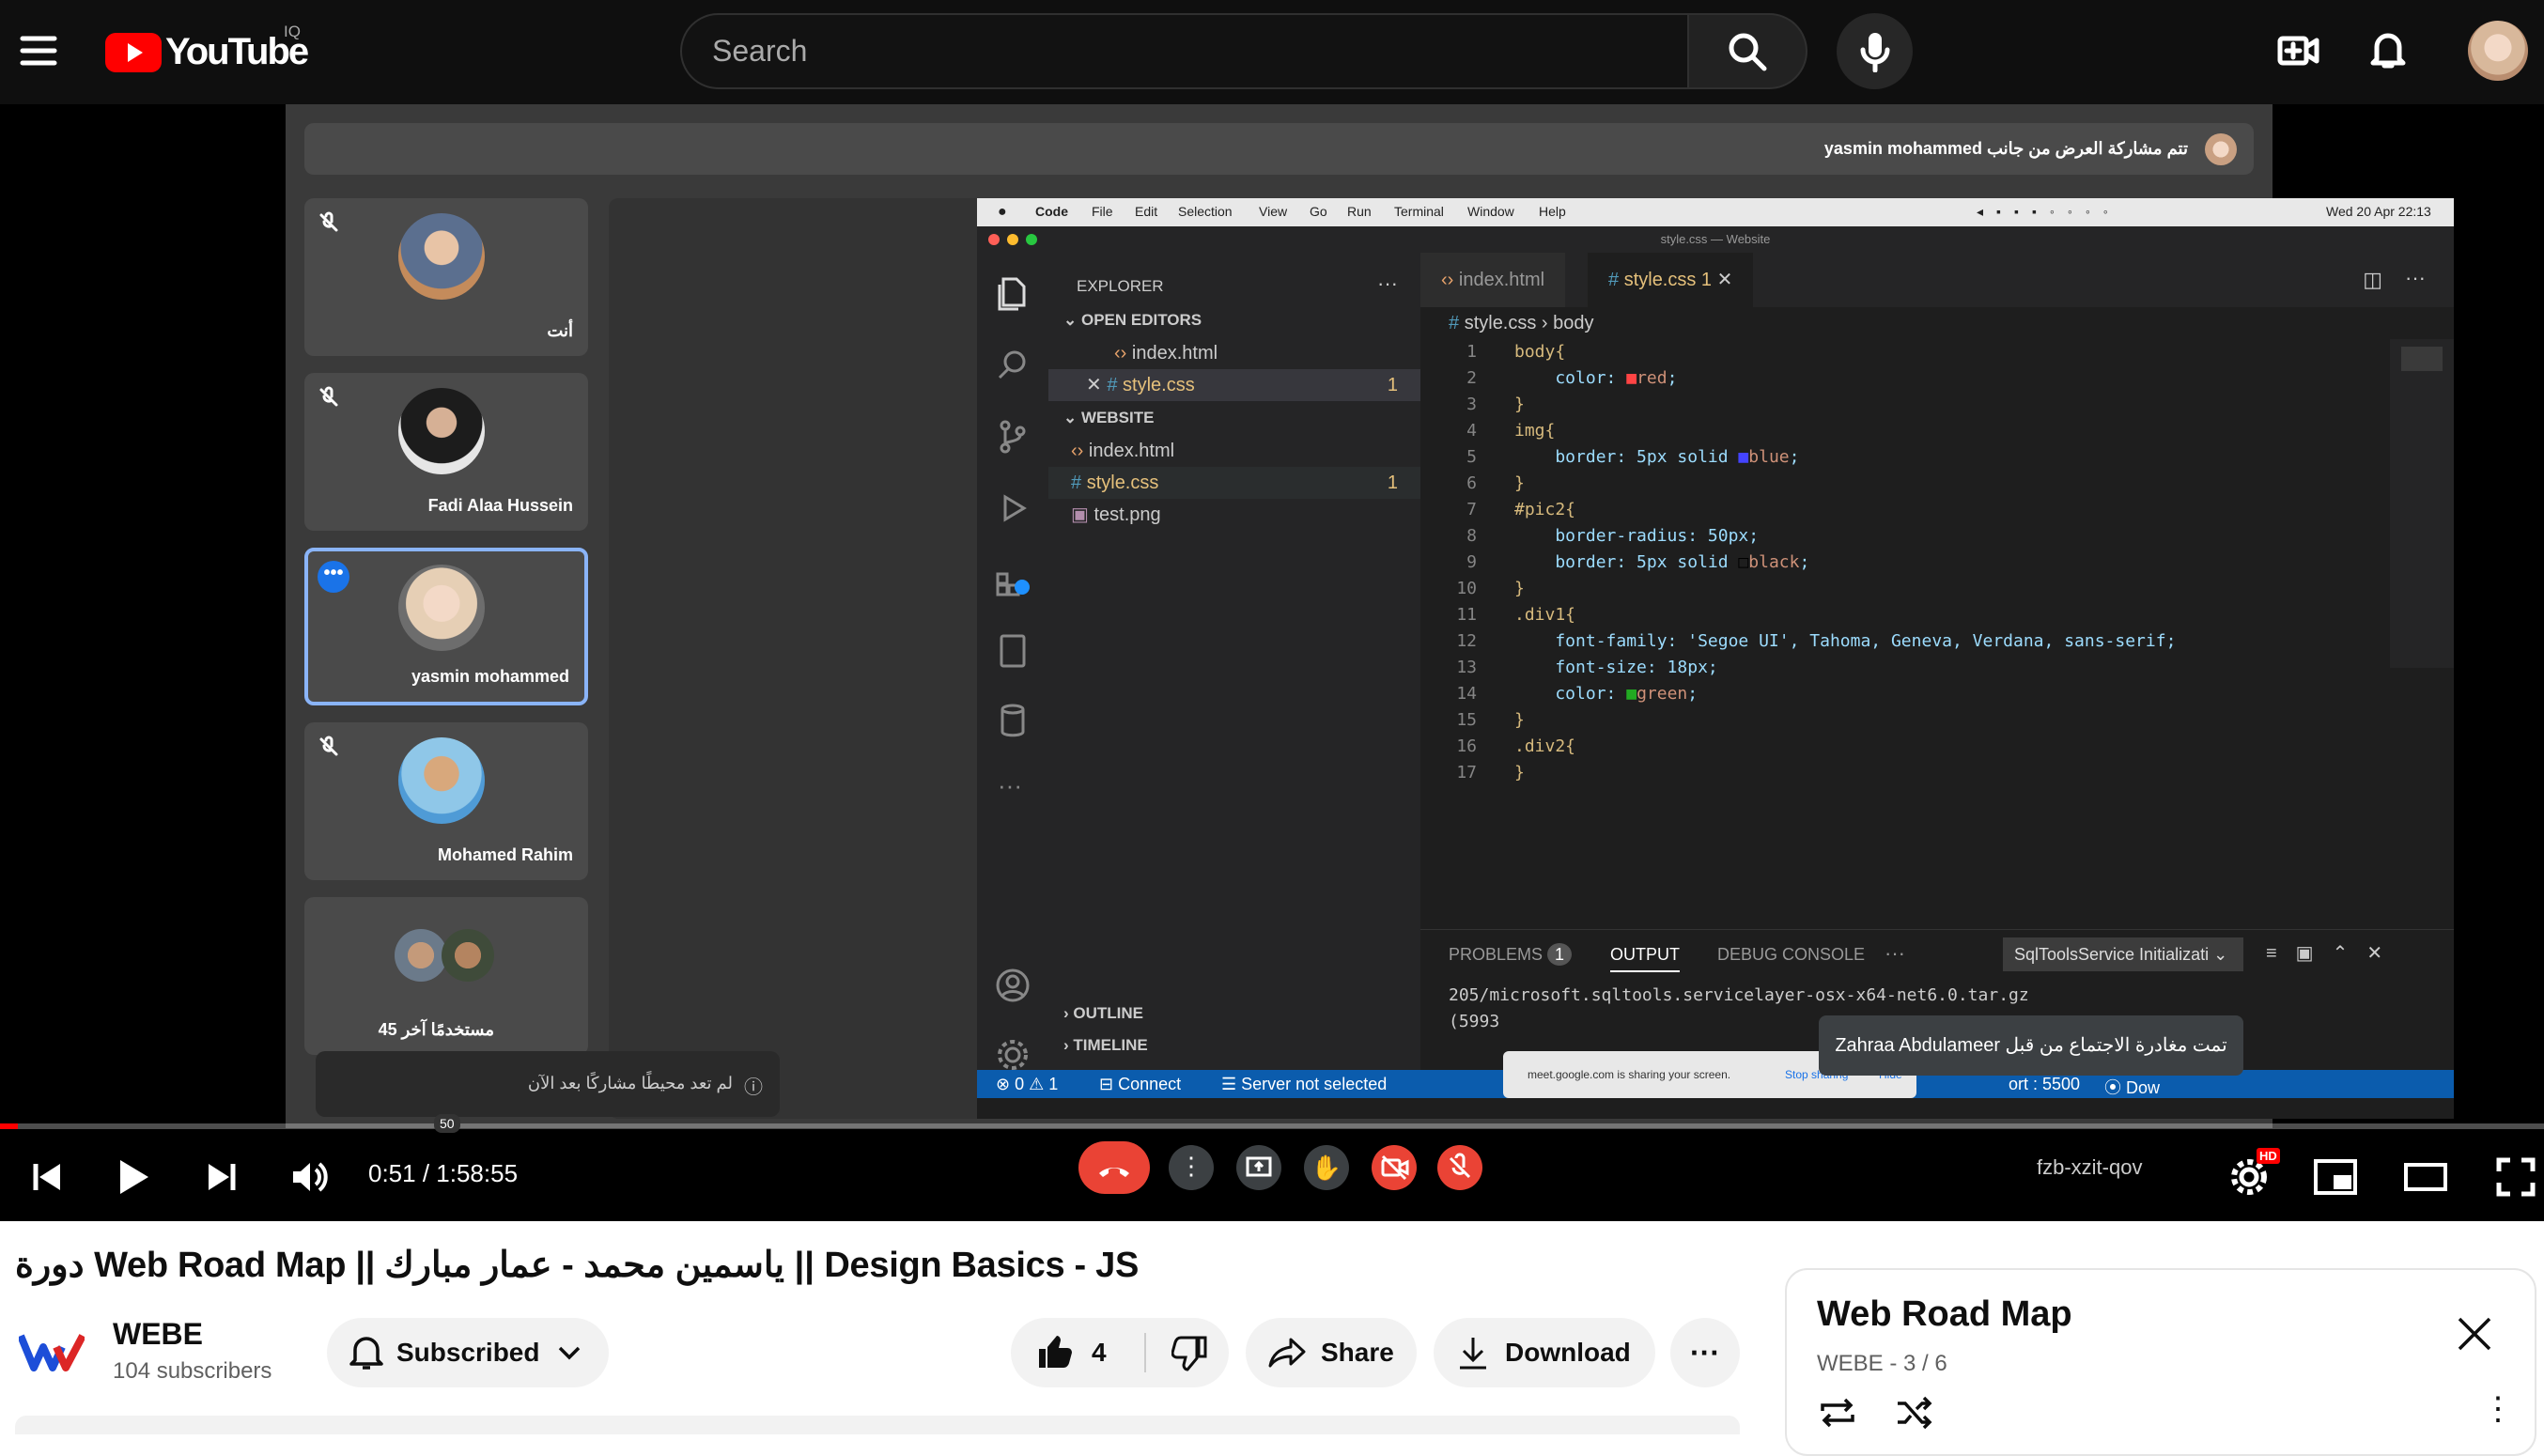 Image resolution: width=2544 pixels, height=1456 pixels. What do you see at coordinates (1080, 514) in the screenshot?
I see `image-file-icon: ▣` at bounding box center [1080, 514].